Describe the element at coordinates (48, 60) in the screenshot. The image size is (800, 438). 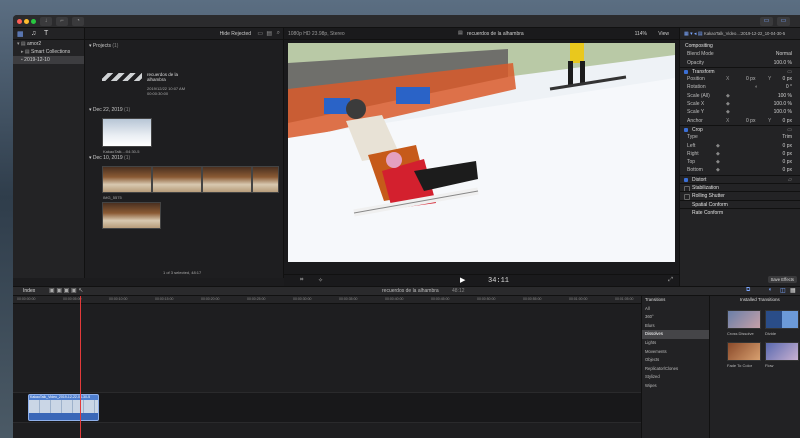
I see `event-item-2019-12-10: ▪ 2019-12-10` at that location.